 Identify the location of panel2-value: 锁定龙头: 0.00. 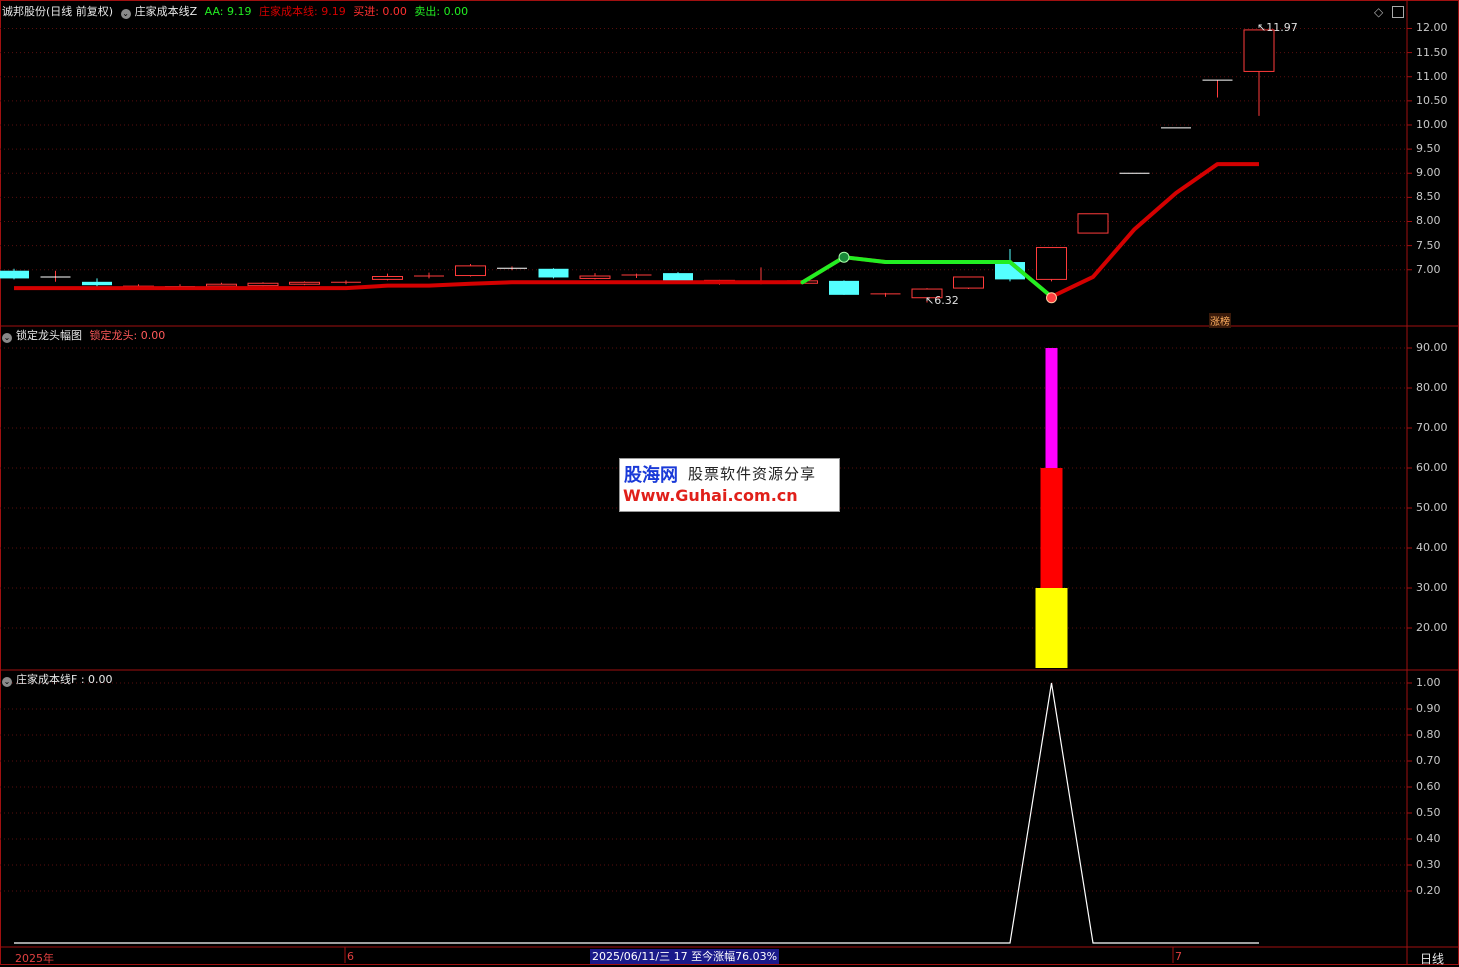
(127, 335).